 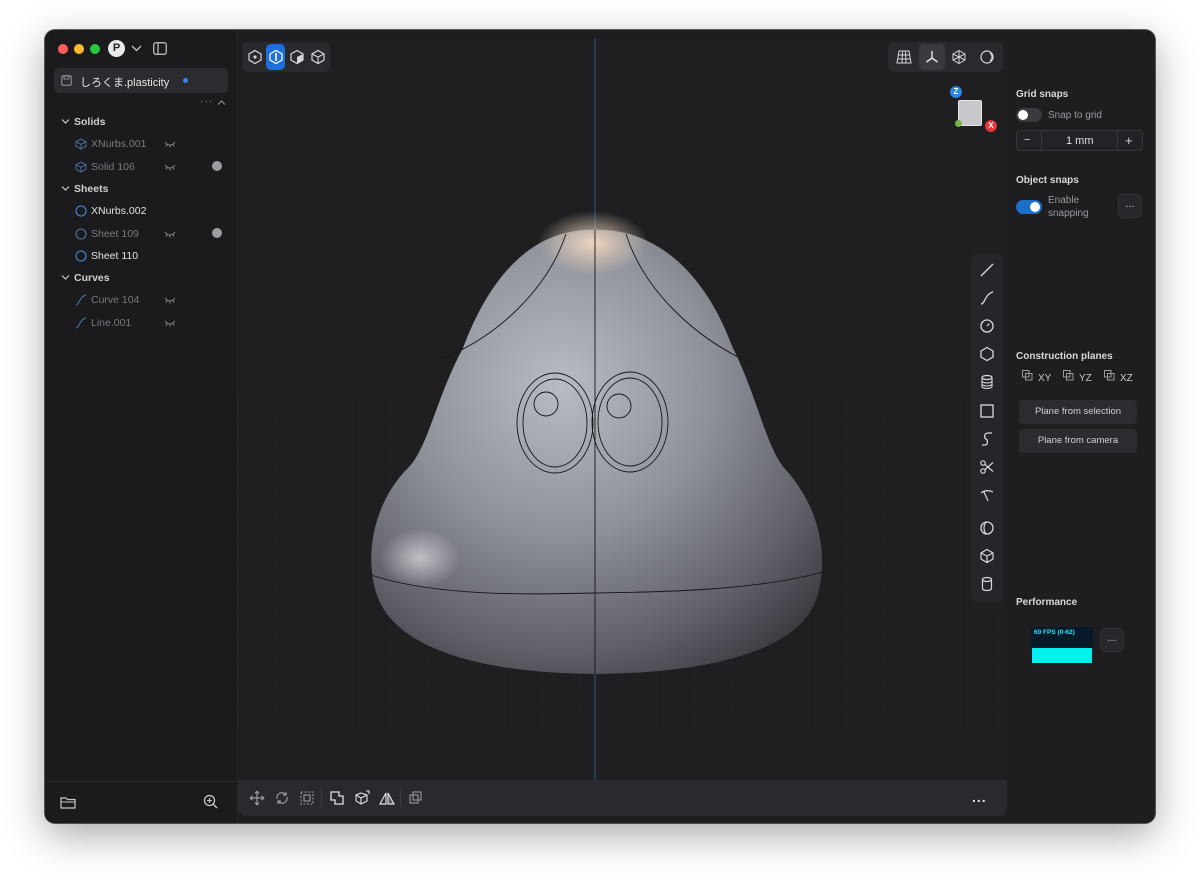 I want to click on zoom-window-button, so click(x=95, y=49).